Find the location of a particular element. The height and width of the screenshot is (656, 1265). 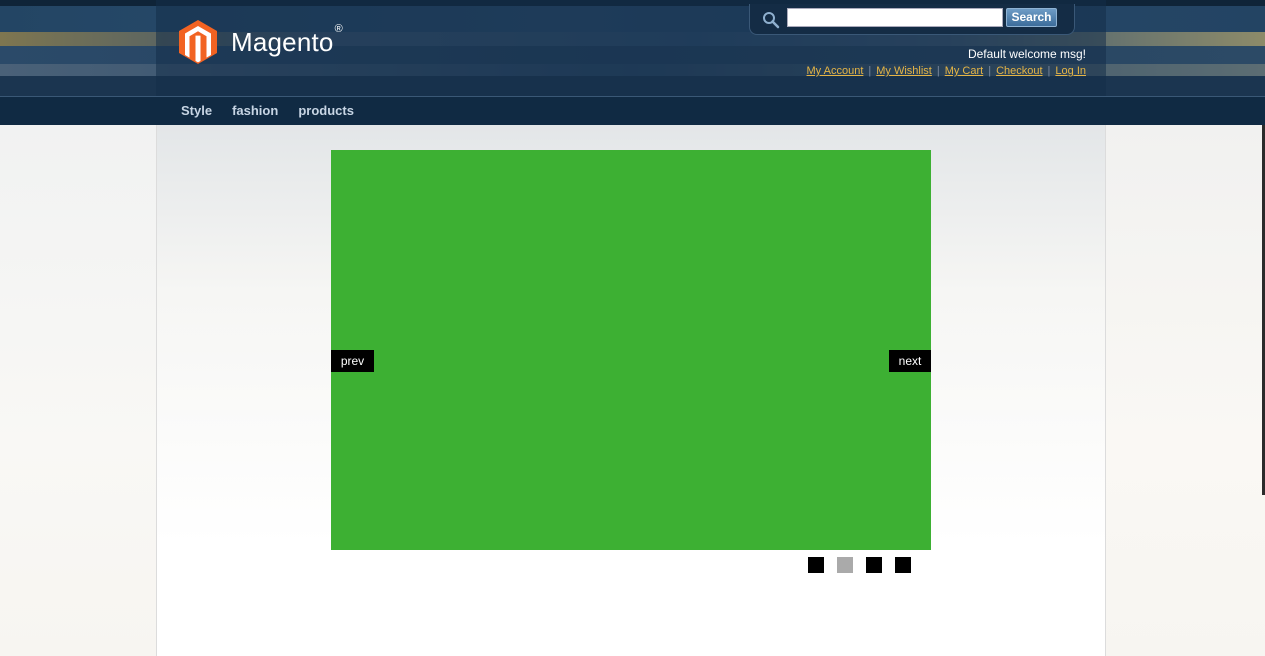

my-cart-link: My Cart is located at coordinates (964, 71).